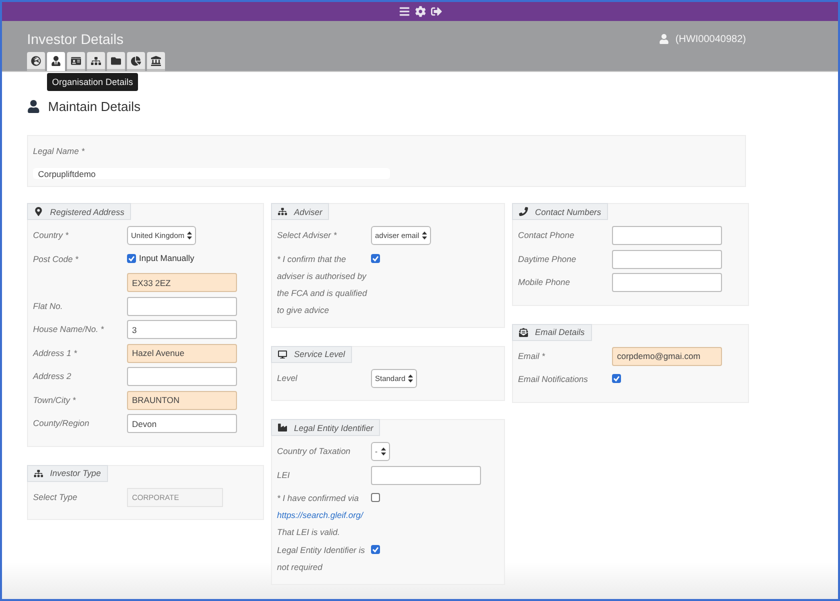 The height and width of the screenshot is (601, 840). What do you see at coordinates (287, 378) in the screenshot?
I see `field-label: Level` at bounding box center [287, 378].